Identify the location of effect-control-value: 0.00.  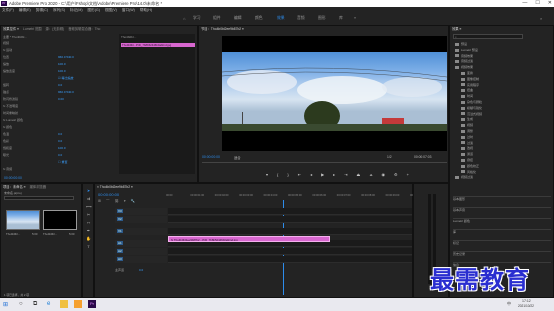
(61, 99).